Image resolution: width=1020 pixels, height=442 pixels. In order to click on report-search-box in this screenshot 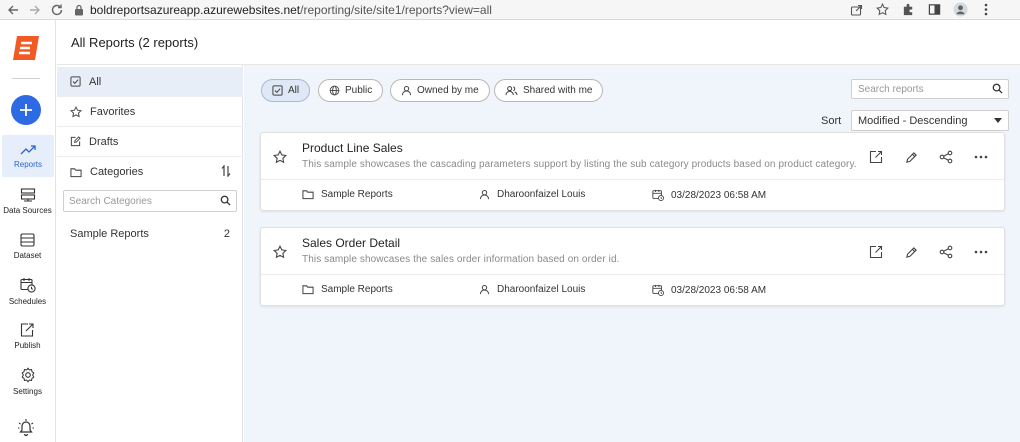, I will do `click(930, 89)`.